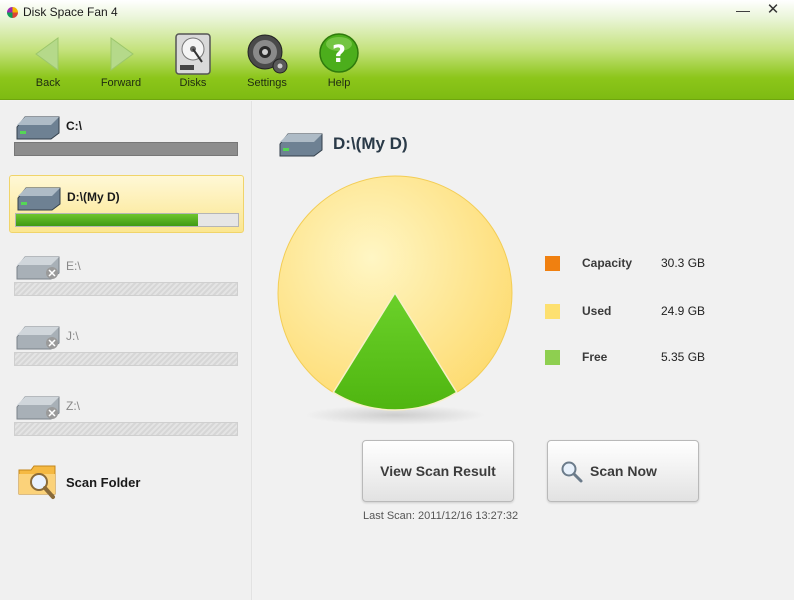  I want to click on scan-folder-label: Scan Folder, so click(103, 482).